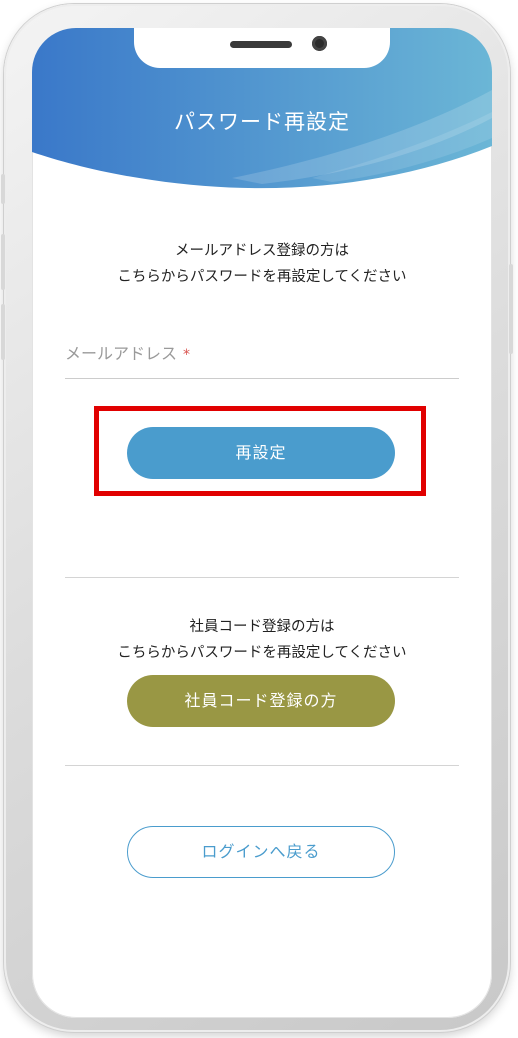 The width and height of the screenshot is (518, 1038). Describe the element at coordinates (261, 453) in the screenshot. I see `reset-button: 再設定` at that location.